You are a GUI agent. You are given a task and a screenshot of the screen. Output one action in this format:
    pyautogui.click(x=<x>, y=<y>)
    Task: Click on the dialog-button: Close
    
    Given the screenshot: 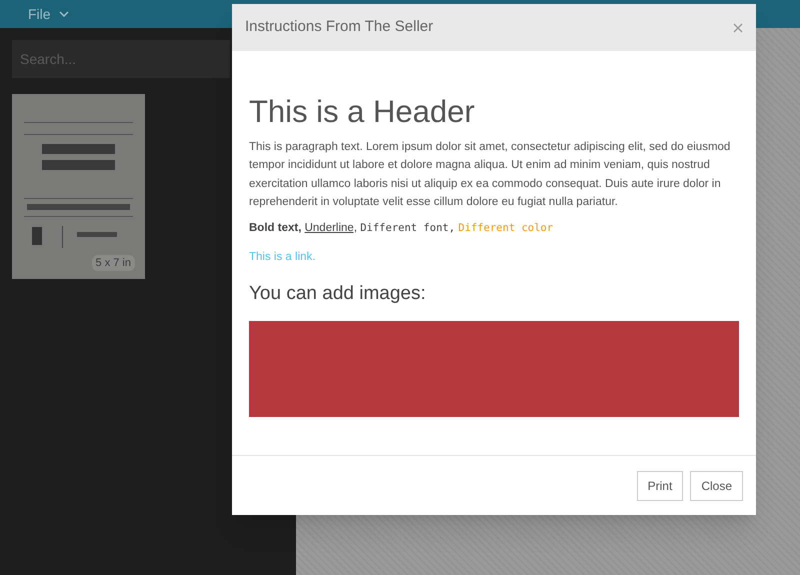 What is the action you would take?
    pyautogui.click(x=716, y=485)
    